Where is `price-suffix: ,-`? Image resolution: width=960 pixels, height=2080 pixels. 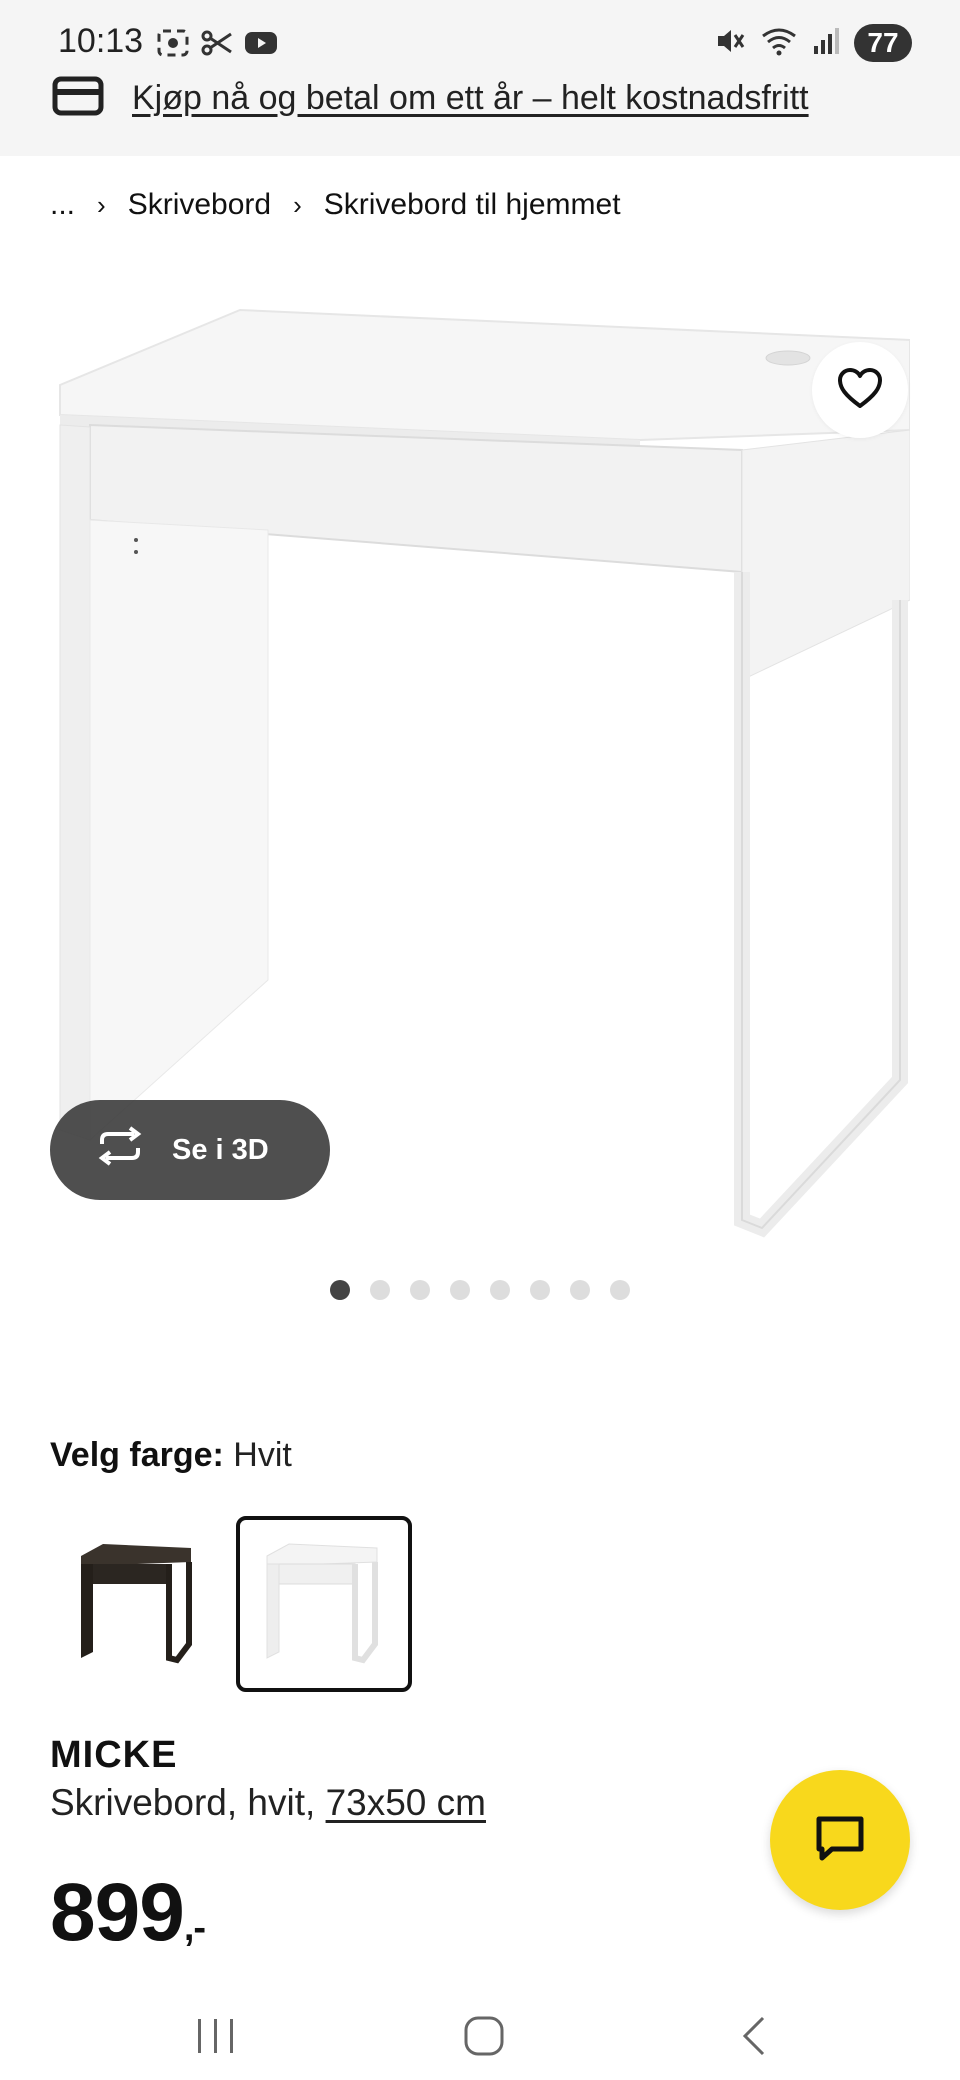 price-suffix: ,- is located at coordinates (194, 1928).